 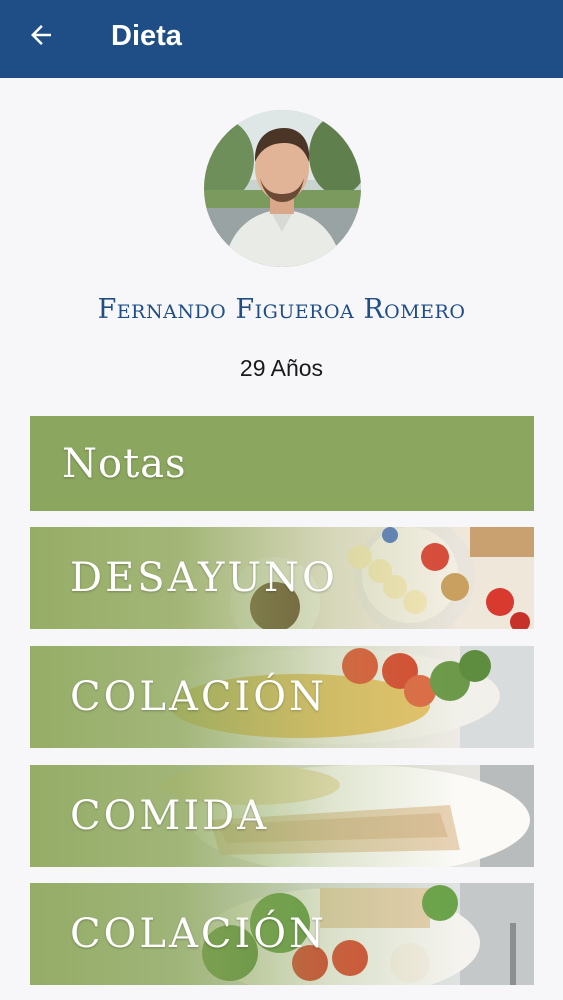 I want to click on snack-label-1: COLACIÓN, so click(x=199, y=697).